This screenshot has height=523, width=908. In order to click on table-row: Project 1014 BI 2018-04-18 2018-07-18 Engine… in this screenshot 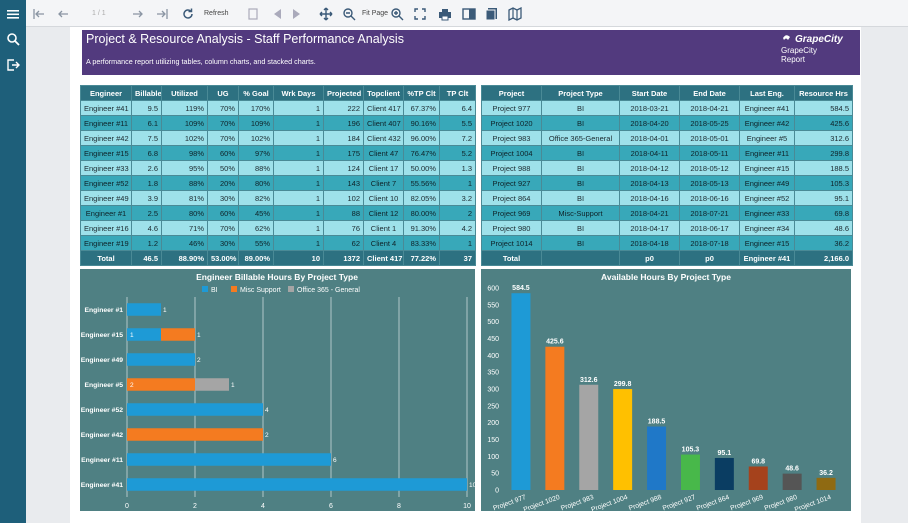, I will do `click(667, 243)`.